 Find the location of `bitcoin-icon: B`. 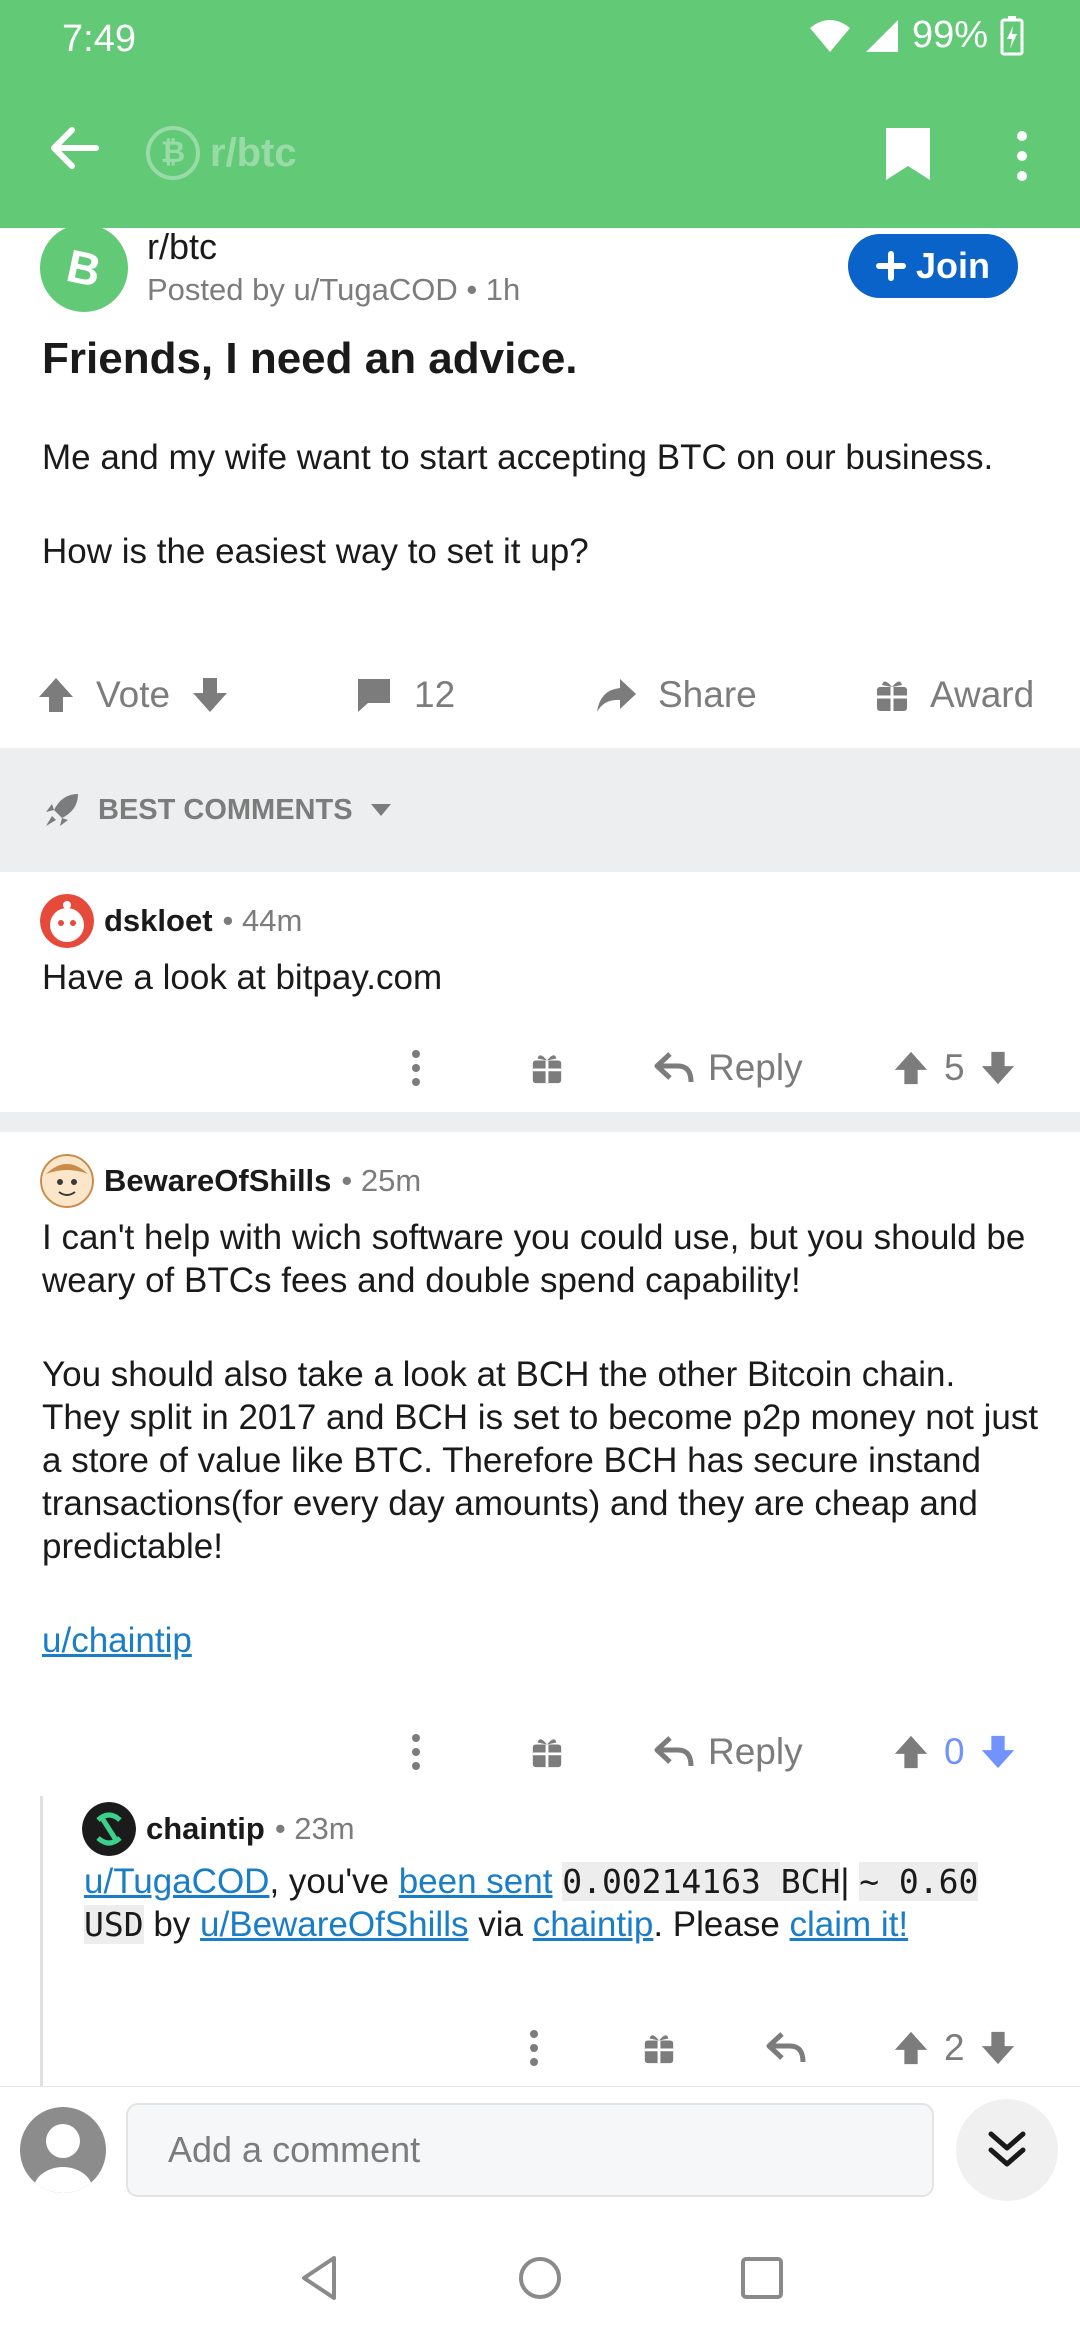

bitcoin-icon: B is located at coordinates (83, 268).